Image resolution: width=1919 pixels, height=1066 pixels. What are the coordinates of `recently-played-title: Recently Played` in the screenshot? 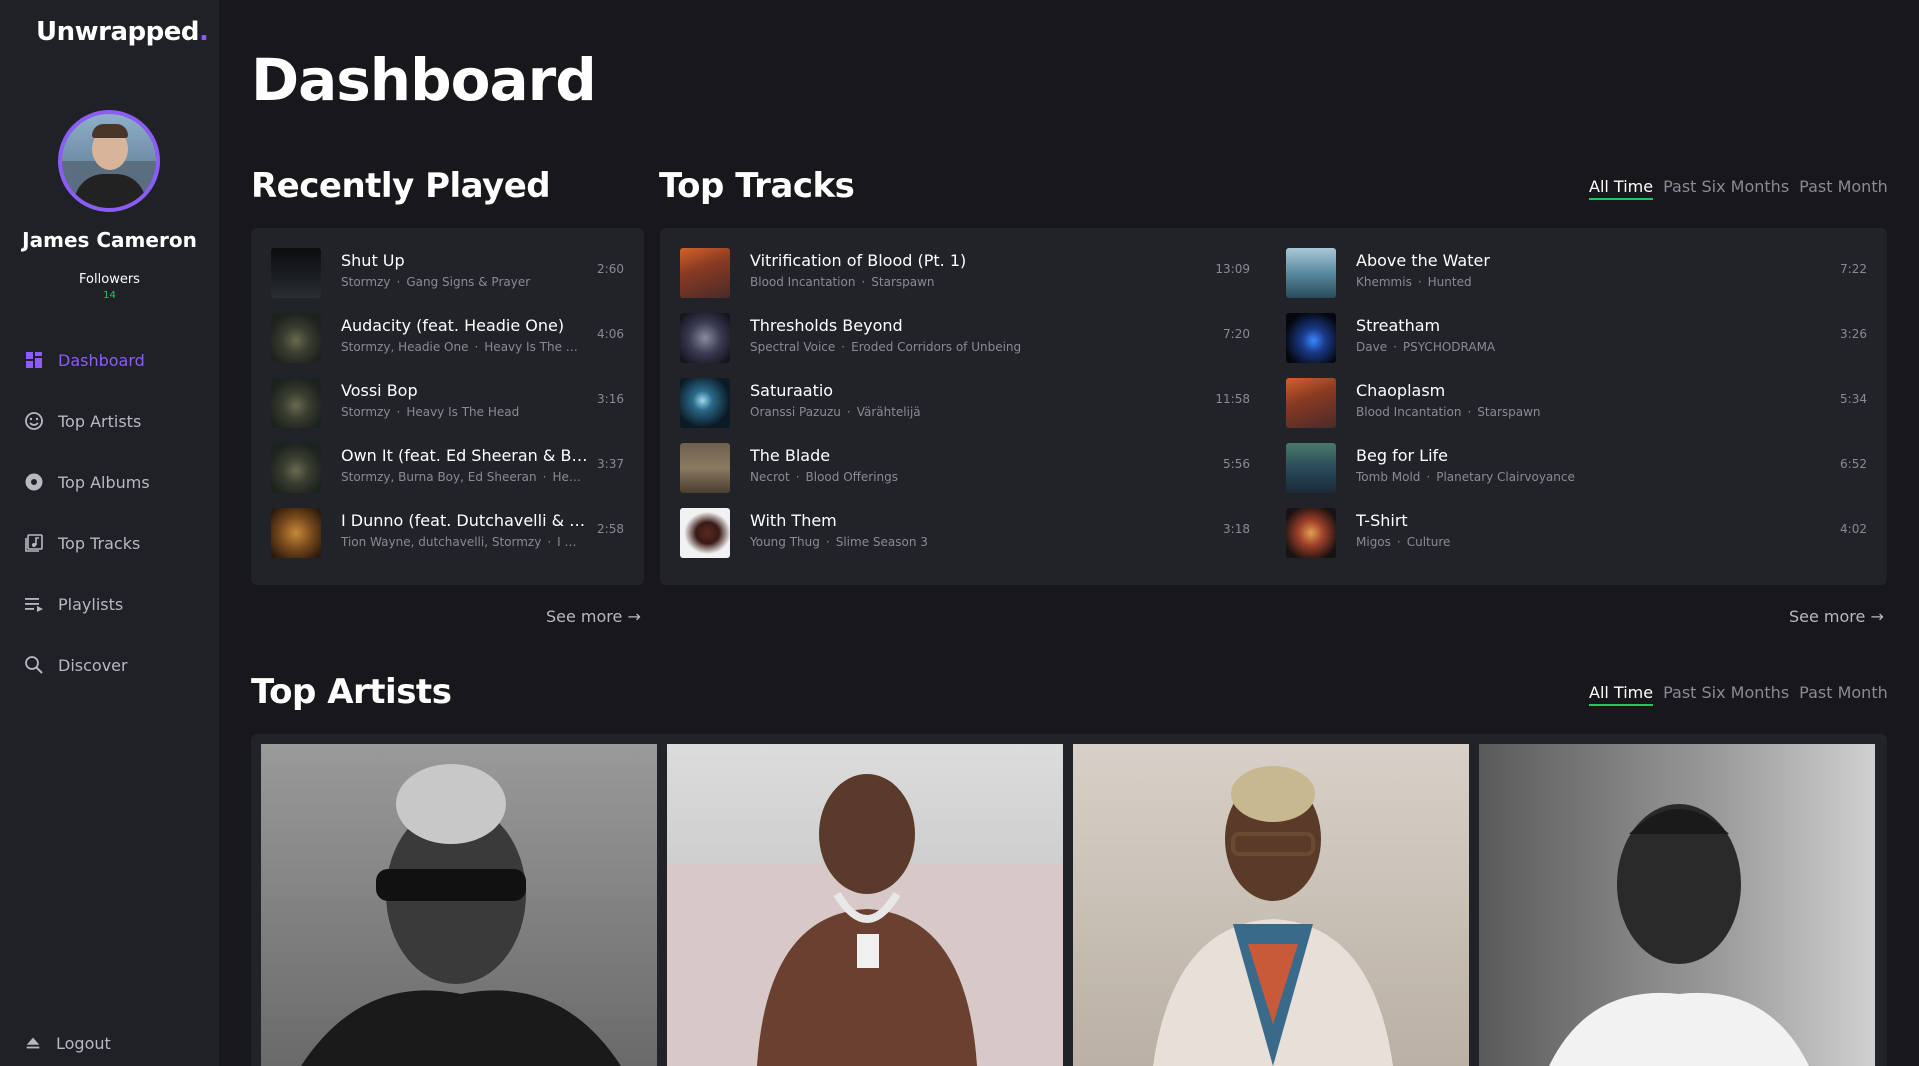 It's located at (401, 186).